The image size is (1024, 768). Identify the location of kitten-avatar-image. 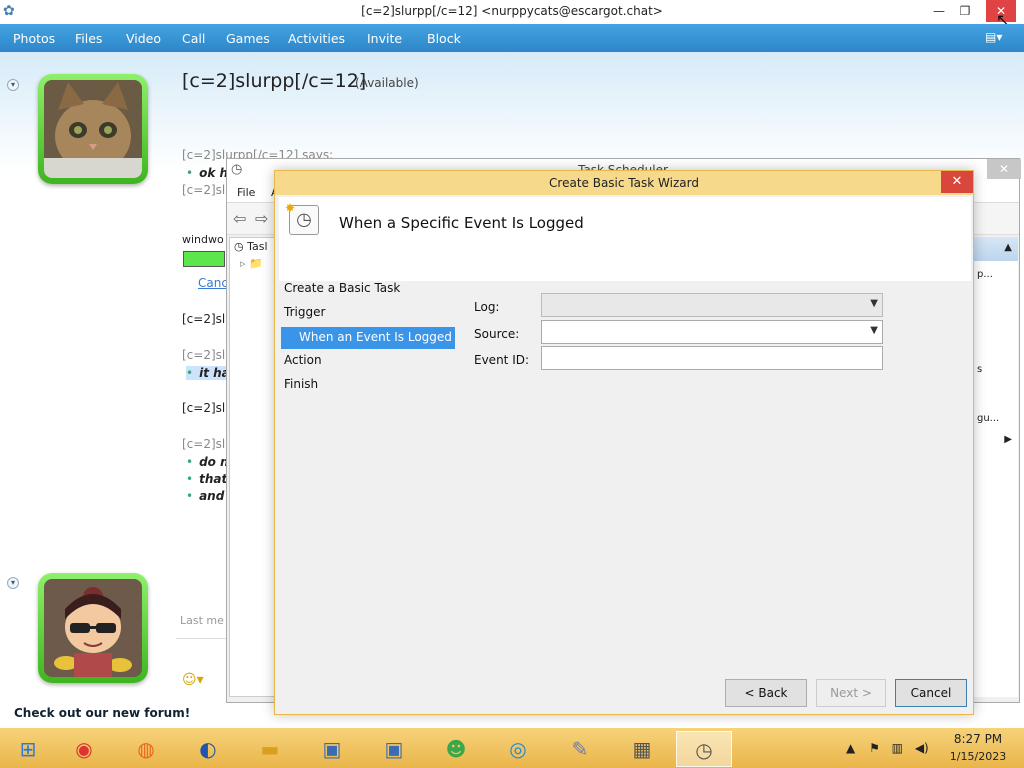
(93, 129).